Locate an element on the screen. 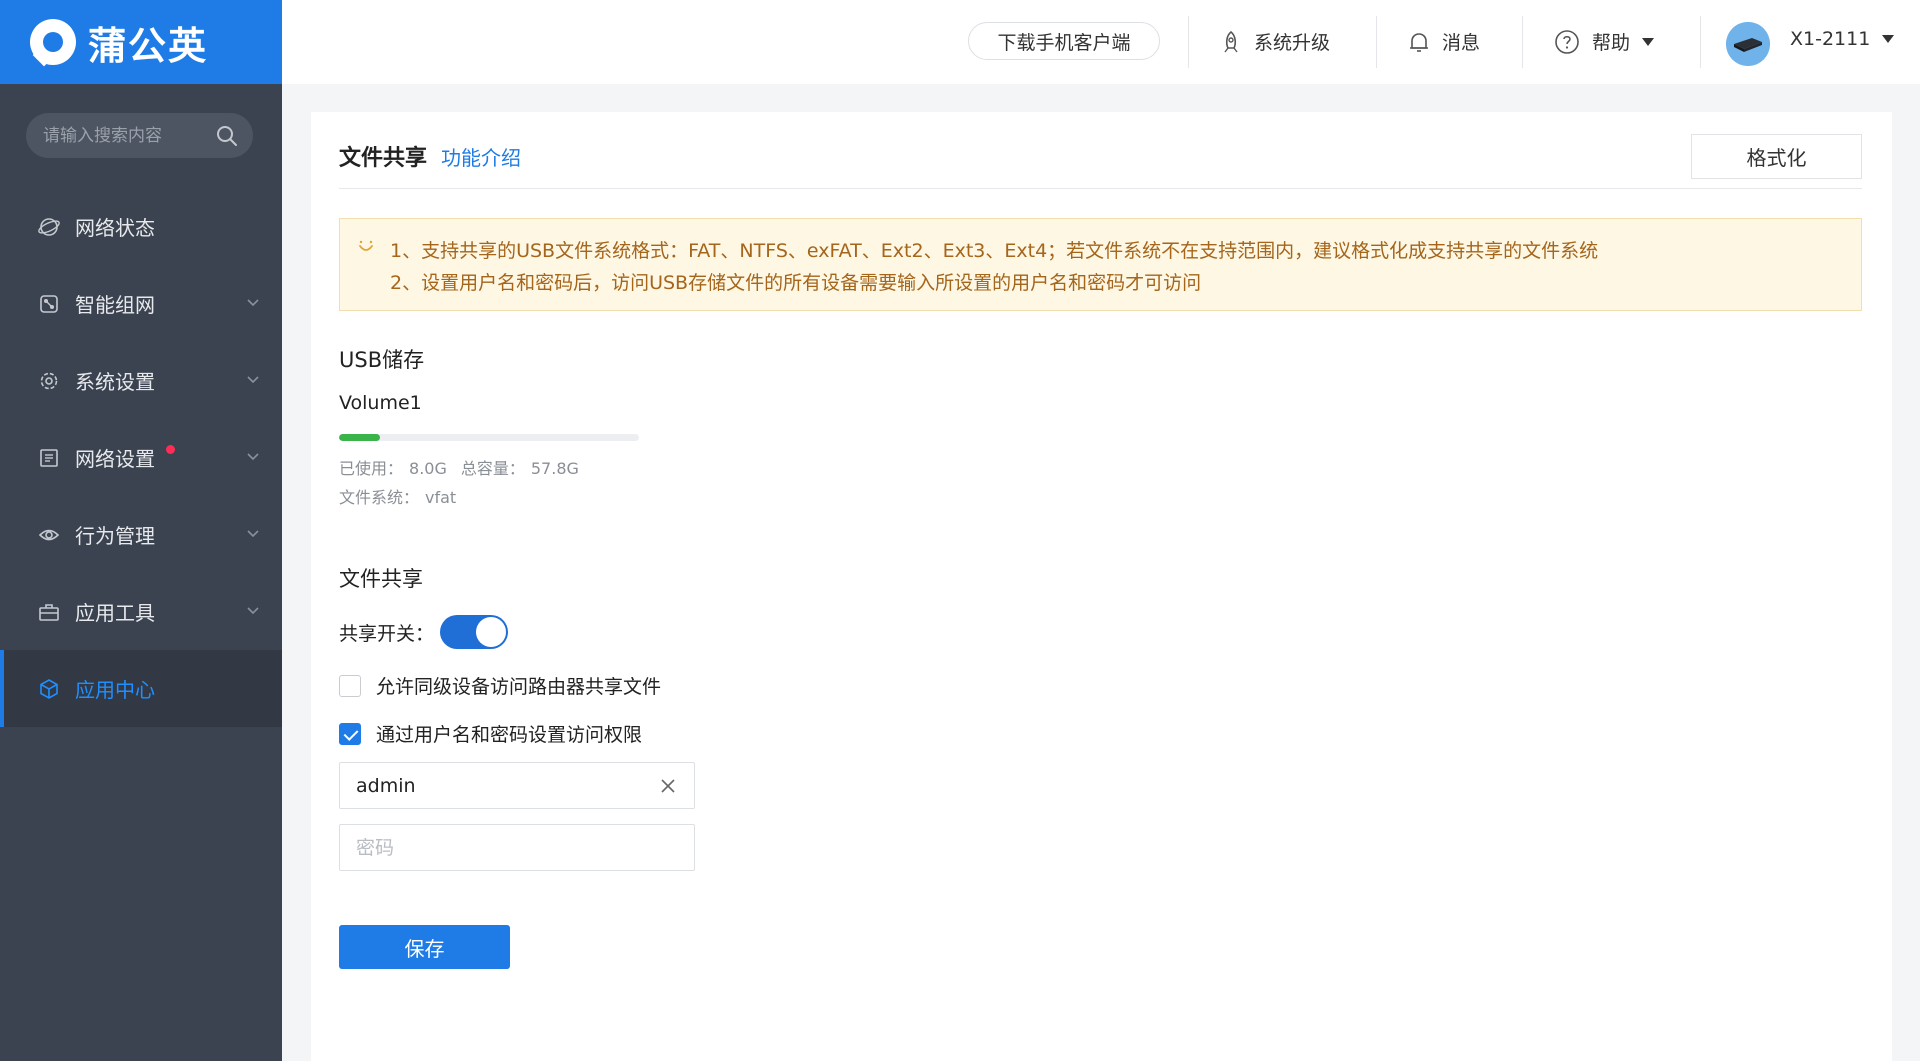 This screenshot has width=1920, height=1061. close-icon is located at coordinates (668, 786).